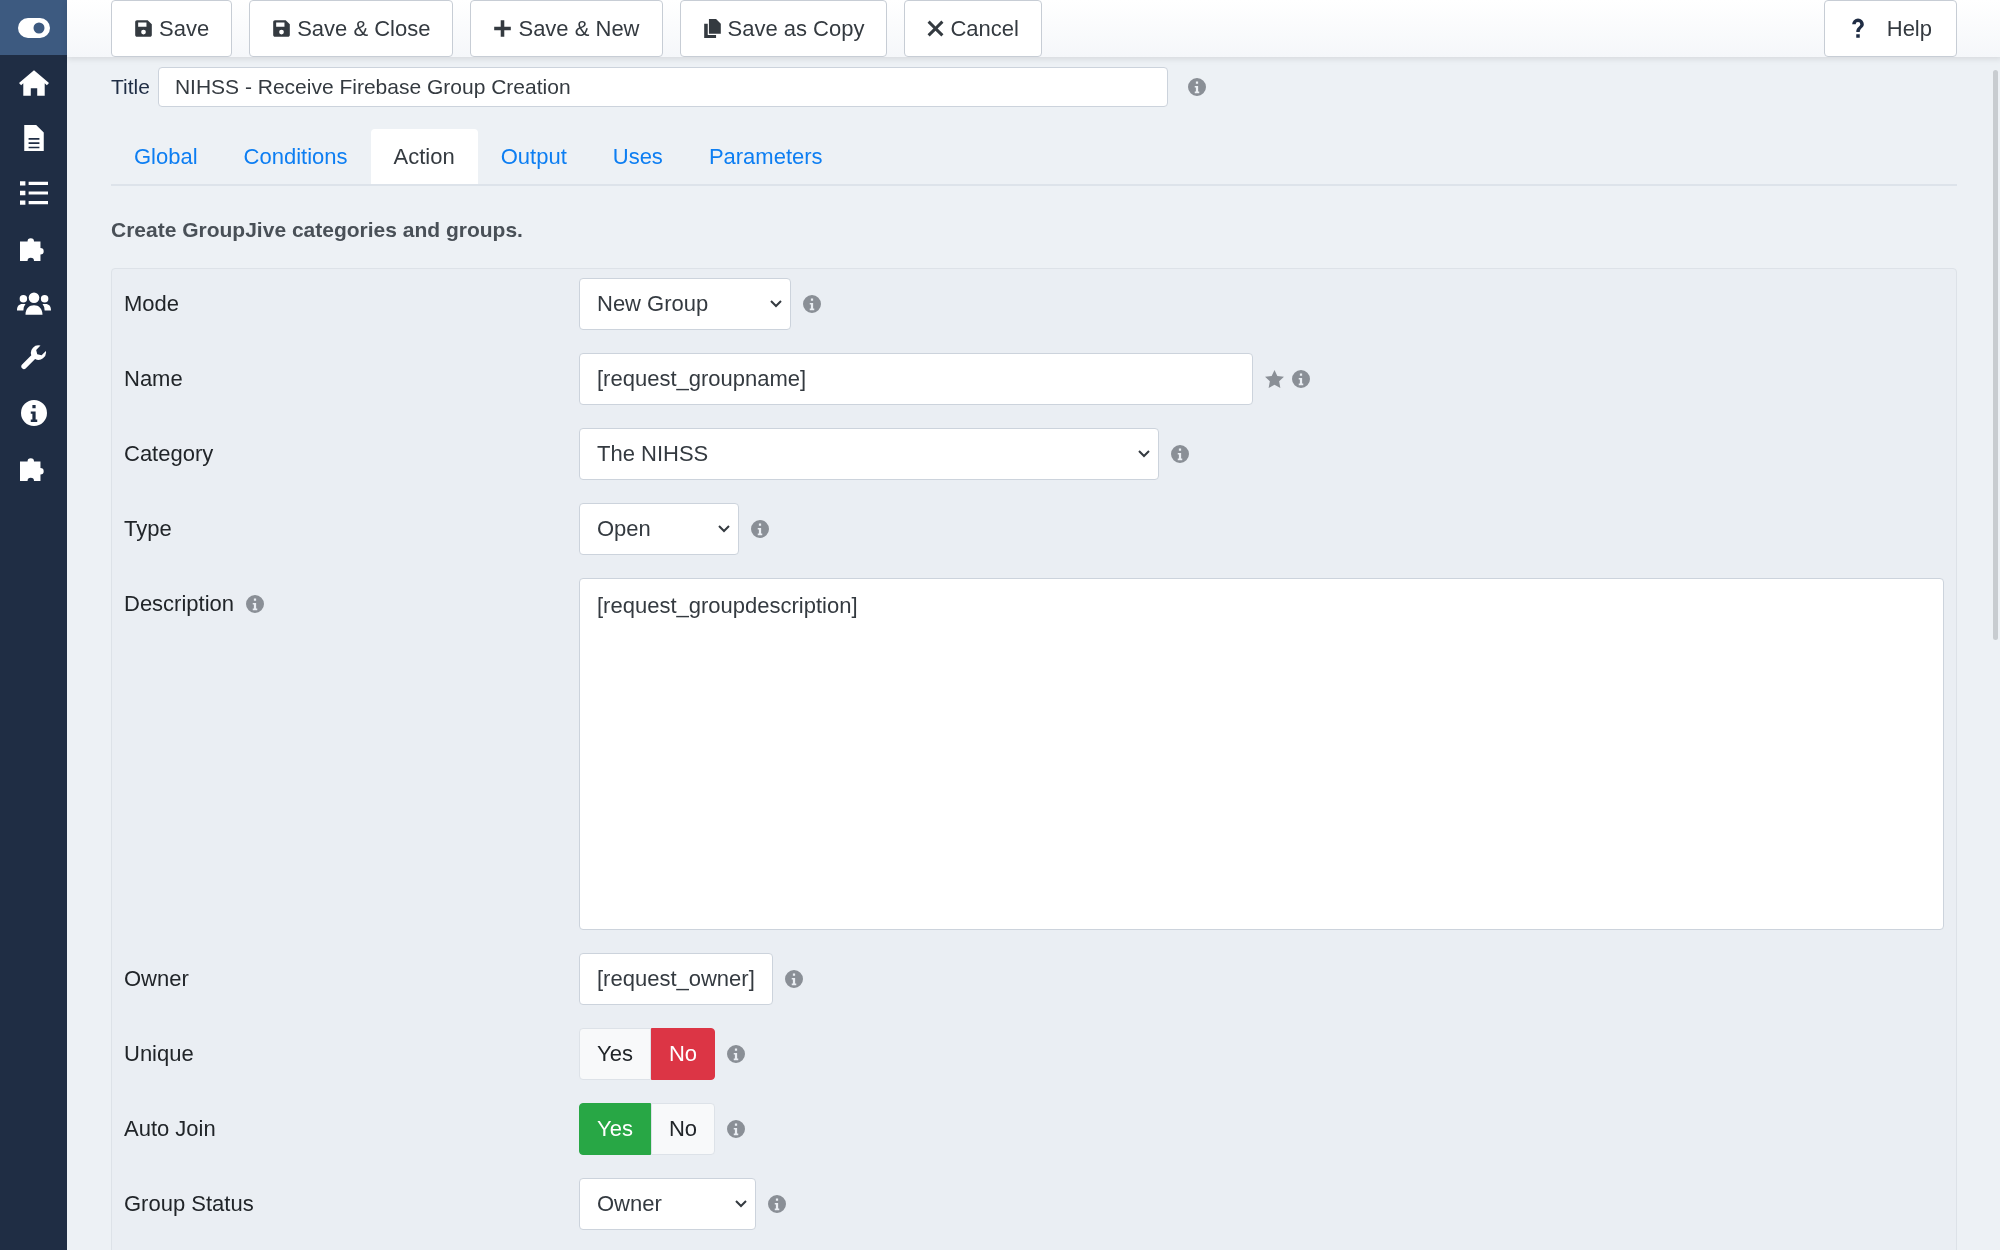 The height and width of the screenshot is (1250, 2000). What do you see at coordinates (169, 454) in the screenshot?
I see `field-label: Category` at bounding box center [169, 454].